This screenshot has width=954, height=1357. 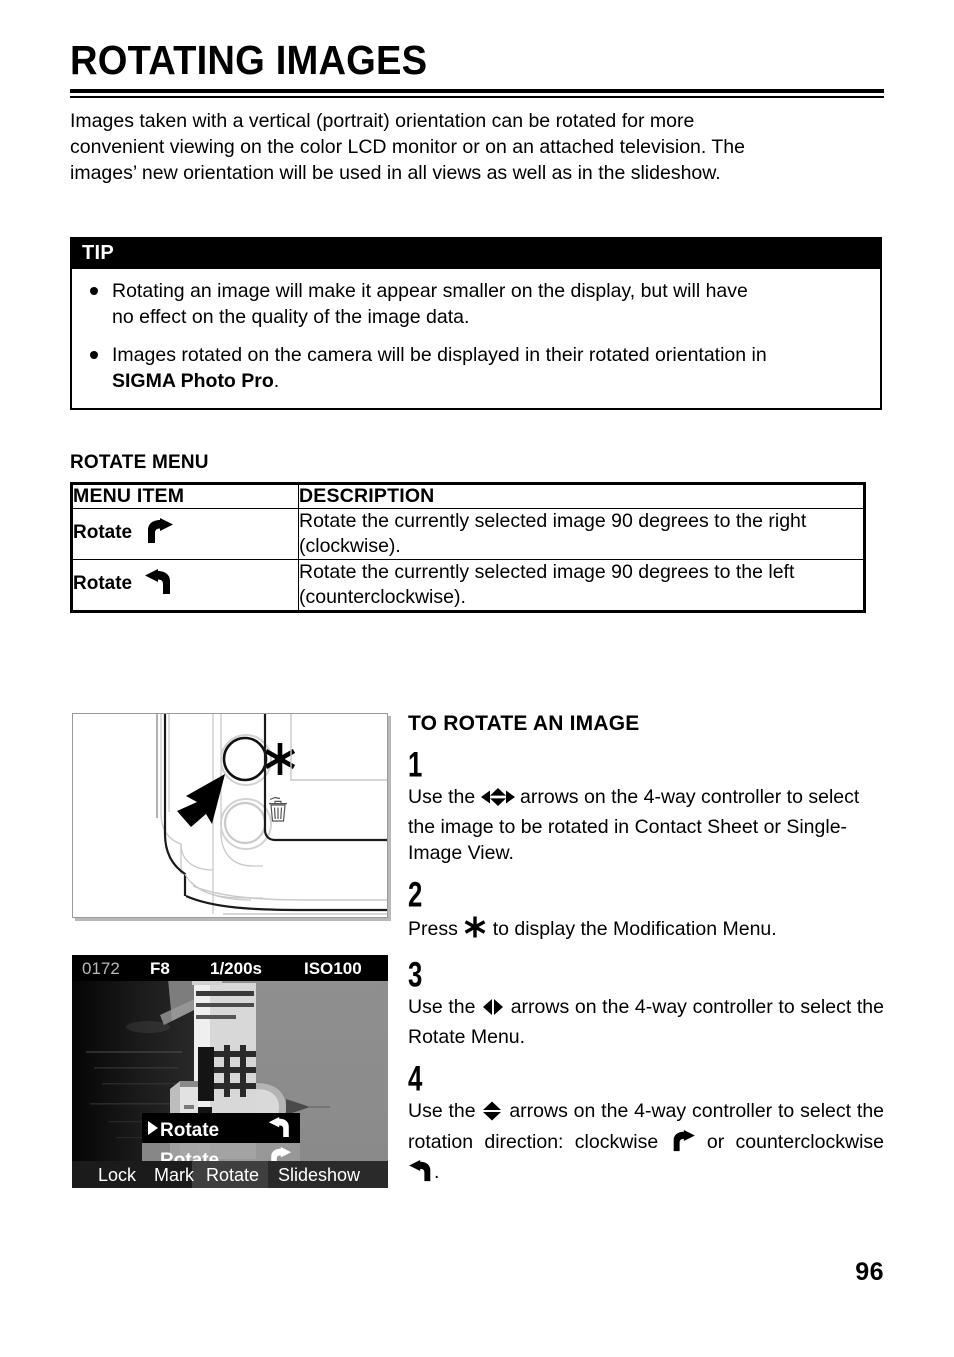 What do you see at coordinates (492, 1114) in the screenshot?
I see `up-down-arrows-icon` at bounding box center [492, 1114].